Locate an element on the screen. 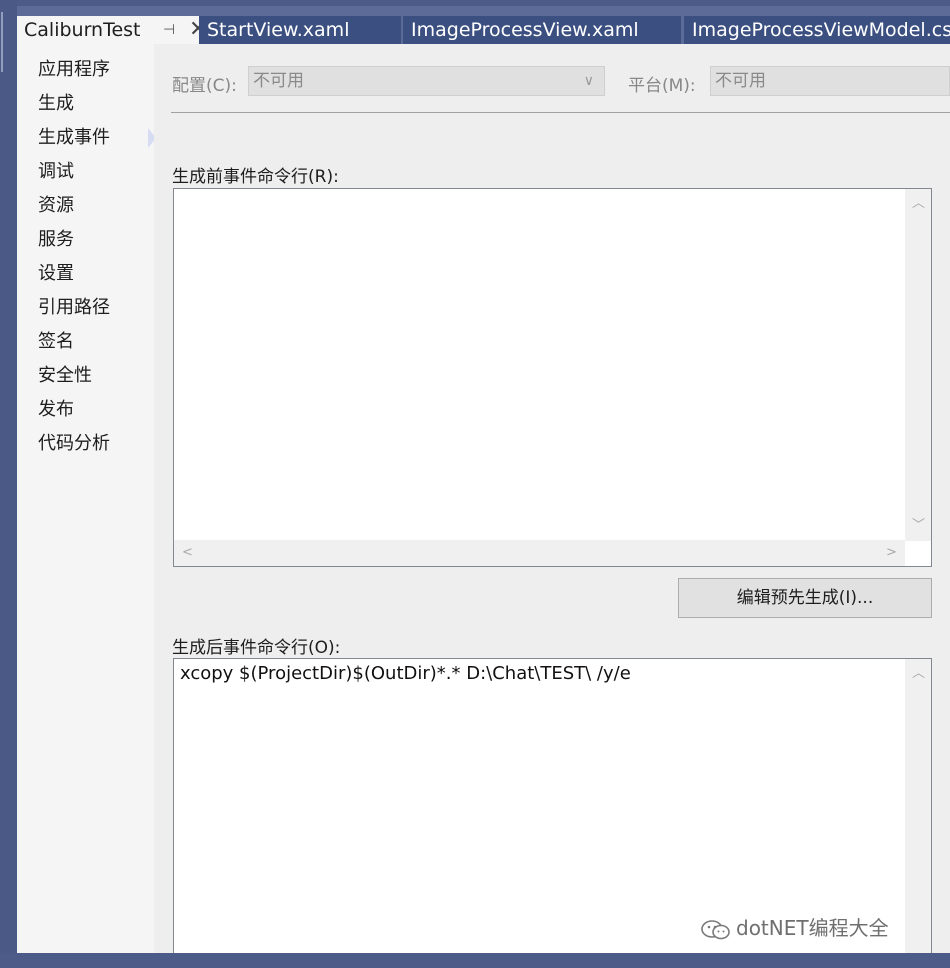  divider is located at coordinates (560, 112).